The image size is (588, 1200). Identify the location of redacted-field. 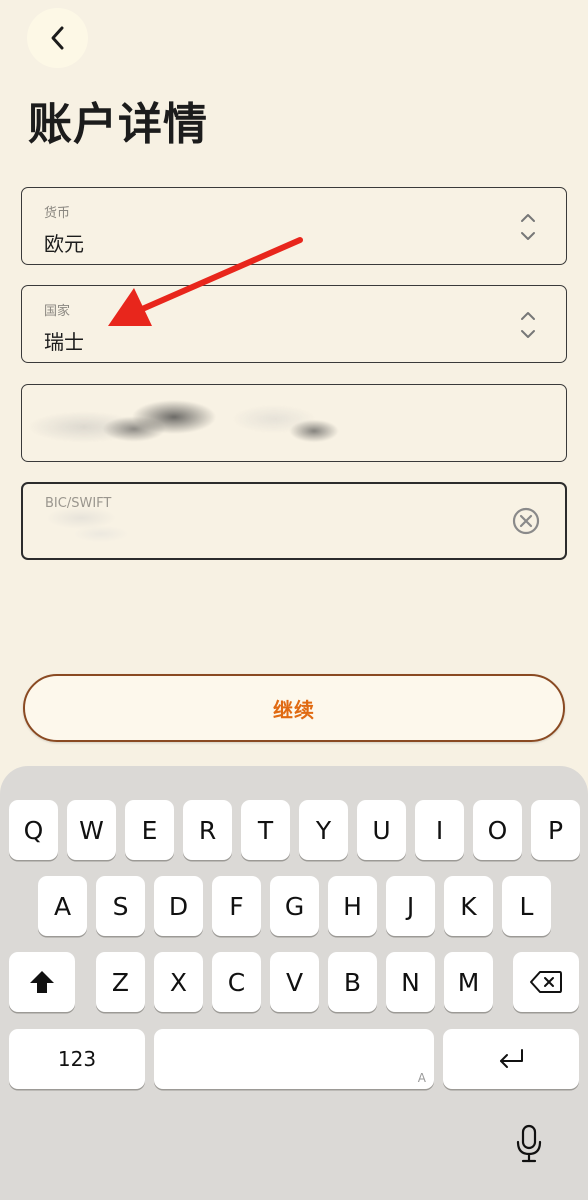
(294, 423).